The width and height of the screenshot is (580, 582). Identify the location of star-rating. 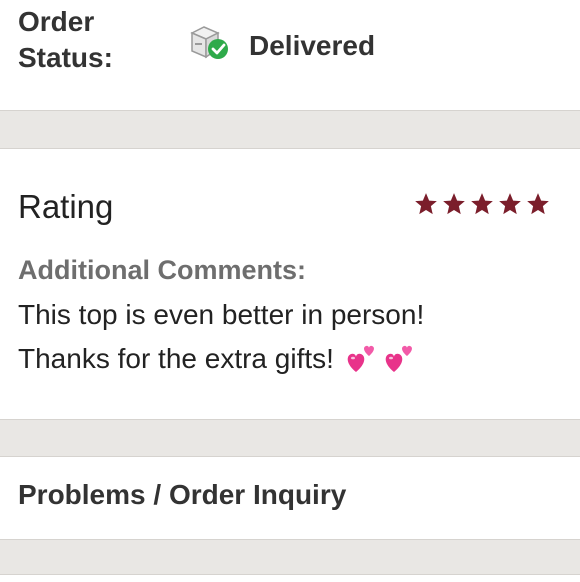
(482, 204).